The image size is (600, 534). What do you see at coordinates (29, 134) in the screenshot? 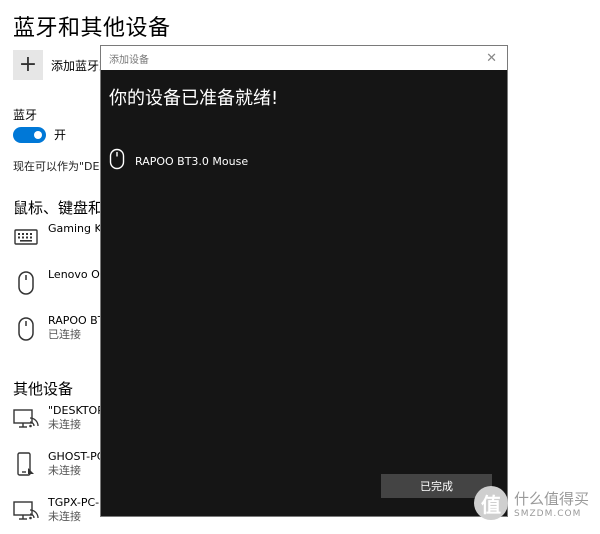
I see `bluetooth-toggle` at bounding box center [29, 134].